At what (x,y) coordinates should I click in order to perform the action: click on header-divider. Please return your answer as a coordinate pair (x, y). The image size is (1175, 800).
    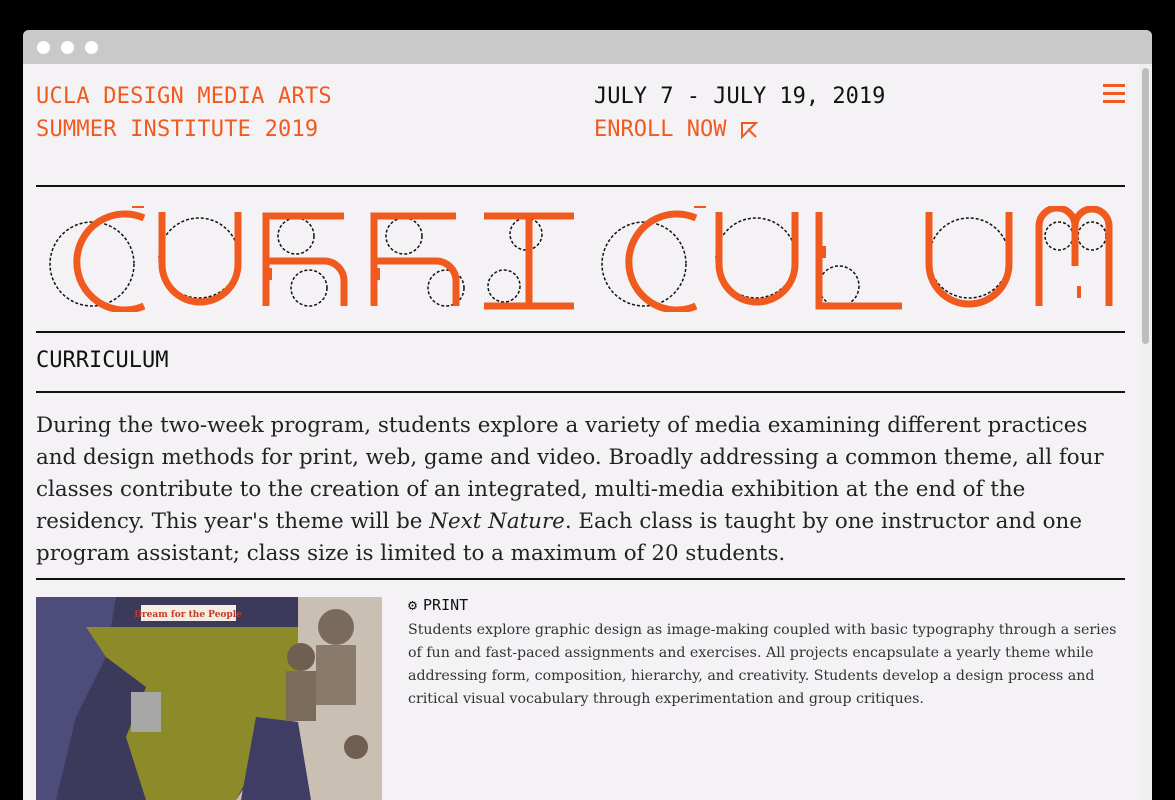
    Looking at the image, I should click on (580, 186).